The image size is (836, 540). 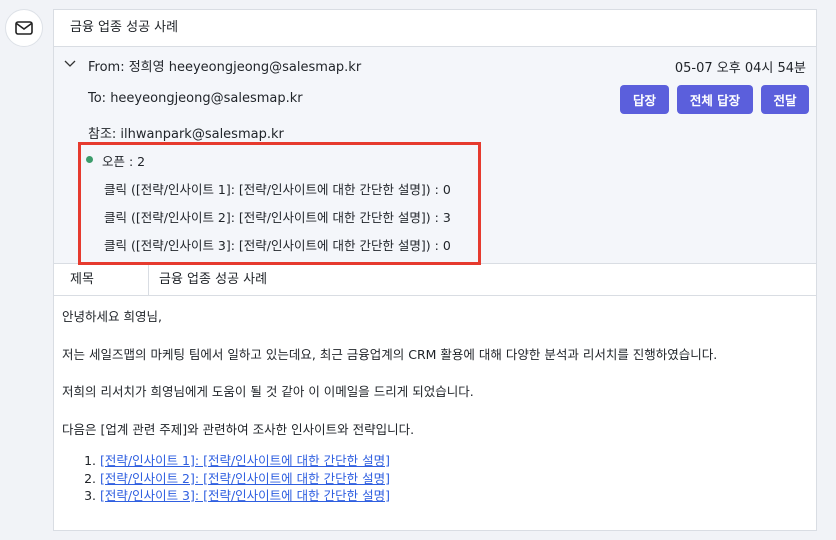 What do you see at coordinates (435, 28) in the screenshot?
I see `email-title: 금융 업종 성공 사례` at bounding box center [435, 28].